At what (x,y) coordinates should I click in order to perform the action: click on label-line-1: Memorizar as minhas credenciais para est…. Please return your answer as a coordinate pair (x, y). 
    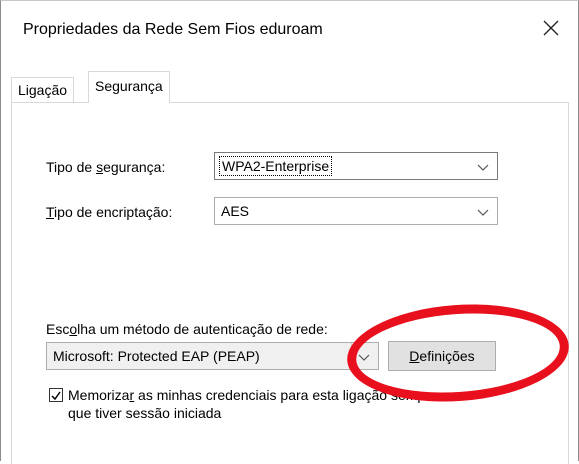
    Looking at the image, I should click on (253, 395).